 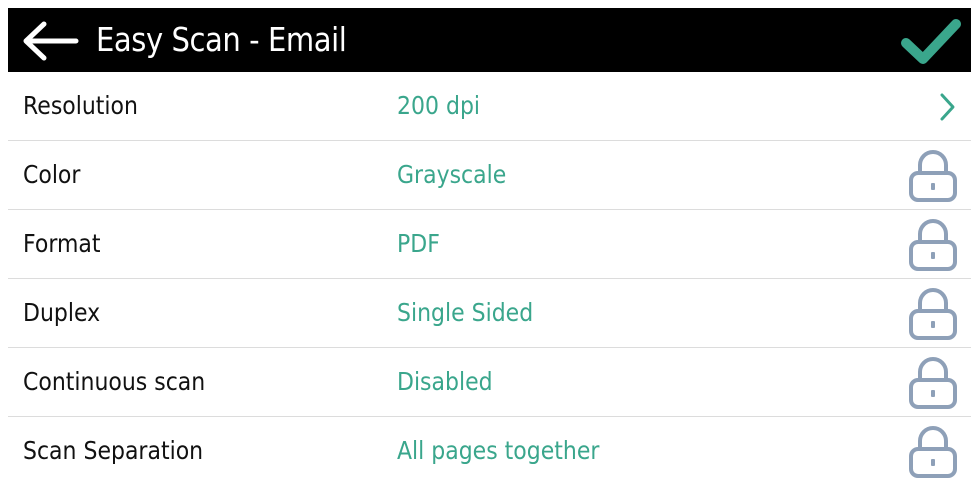 I want to click on confirm-button, so click(x=931, y=41).